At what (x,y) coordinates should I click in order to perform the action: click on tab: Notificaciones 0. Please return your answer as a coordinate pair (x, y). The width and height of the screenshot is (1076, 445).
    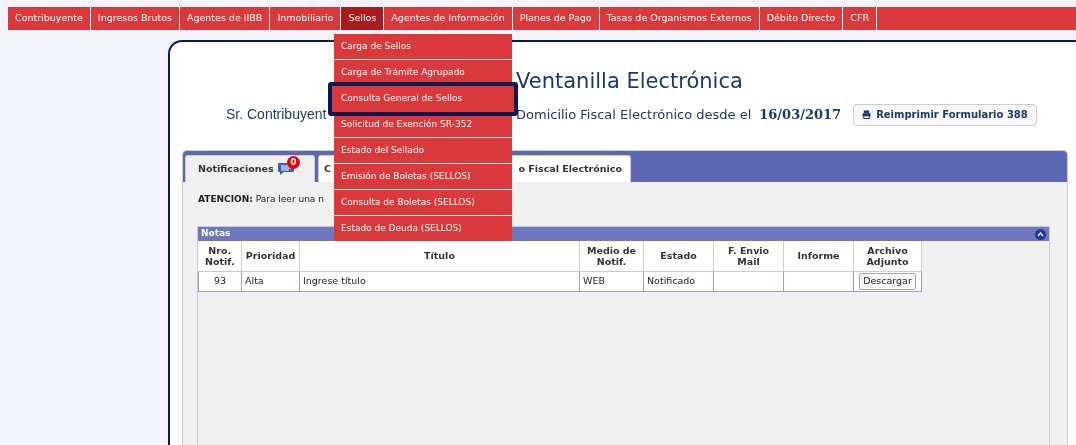
    Looking at the image, I should click on (250, 168).